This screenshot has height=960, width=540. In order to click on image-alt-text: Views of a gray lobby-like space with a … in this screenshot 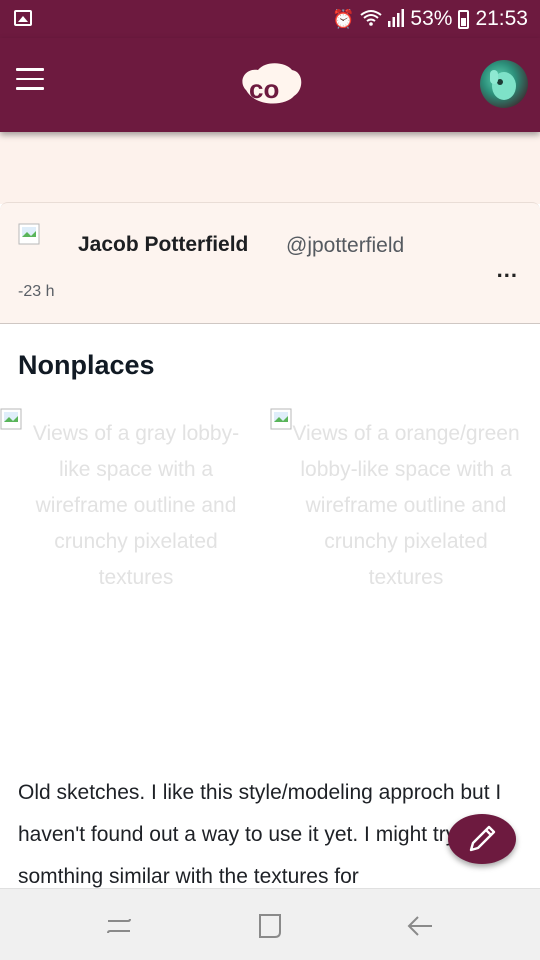, I will do `click(136, 505)`.